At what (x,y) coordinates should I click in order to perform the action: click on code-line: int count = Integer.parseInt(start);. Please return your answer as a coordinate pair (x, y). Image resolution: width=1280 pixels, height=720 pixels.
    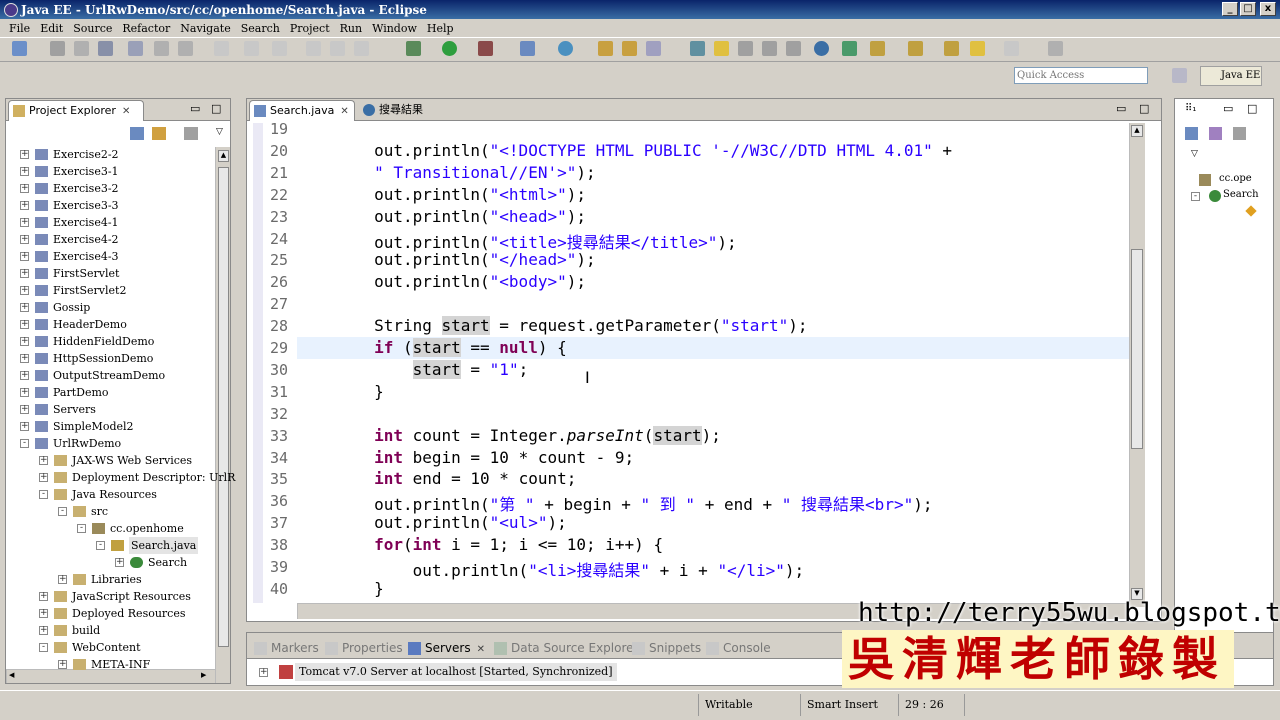
    Looking at the image, I should click on (509, 435).